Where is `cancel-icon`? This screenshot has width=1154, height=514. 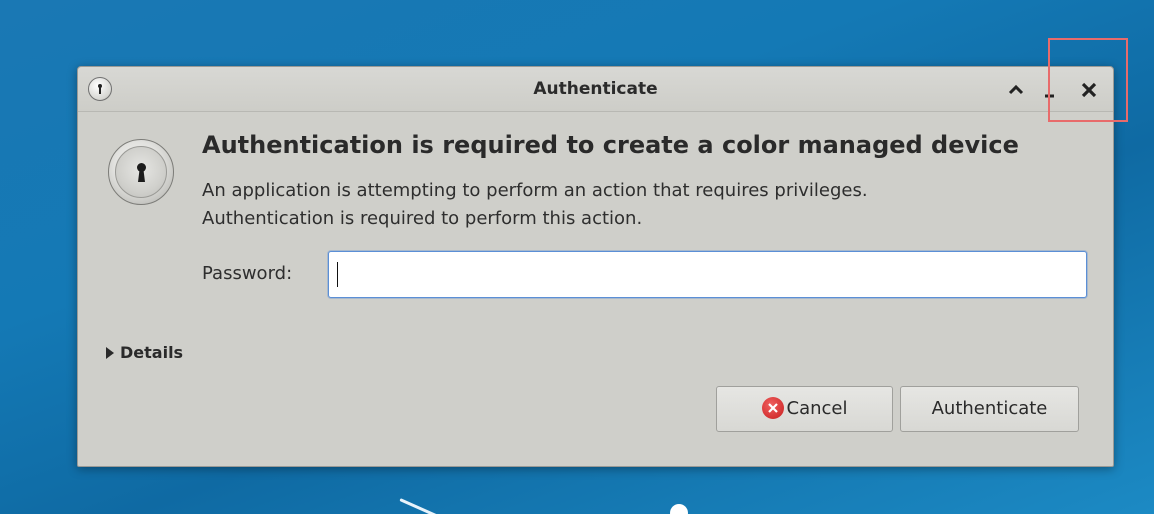
cancel-icon is located at coordinates (772, 408).